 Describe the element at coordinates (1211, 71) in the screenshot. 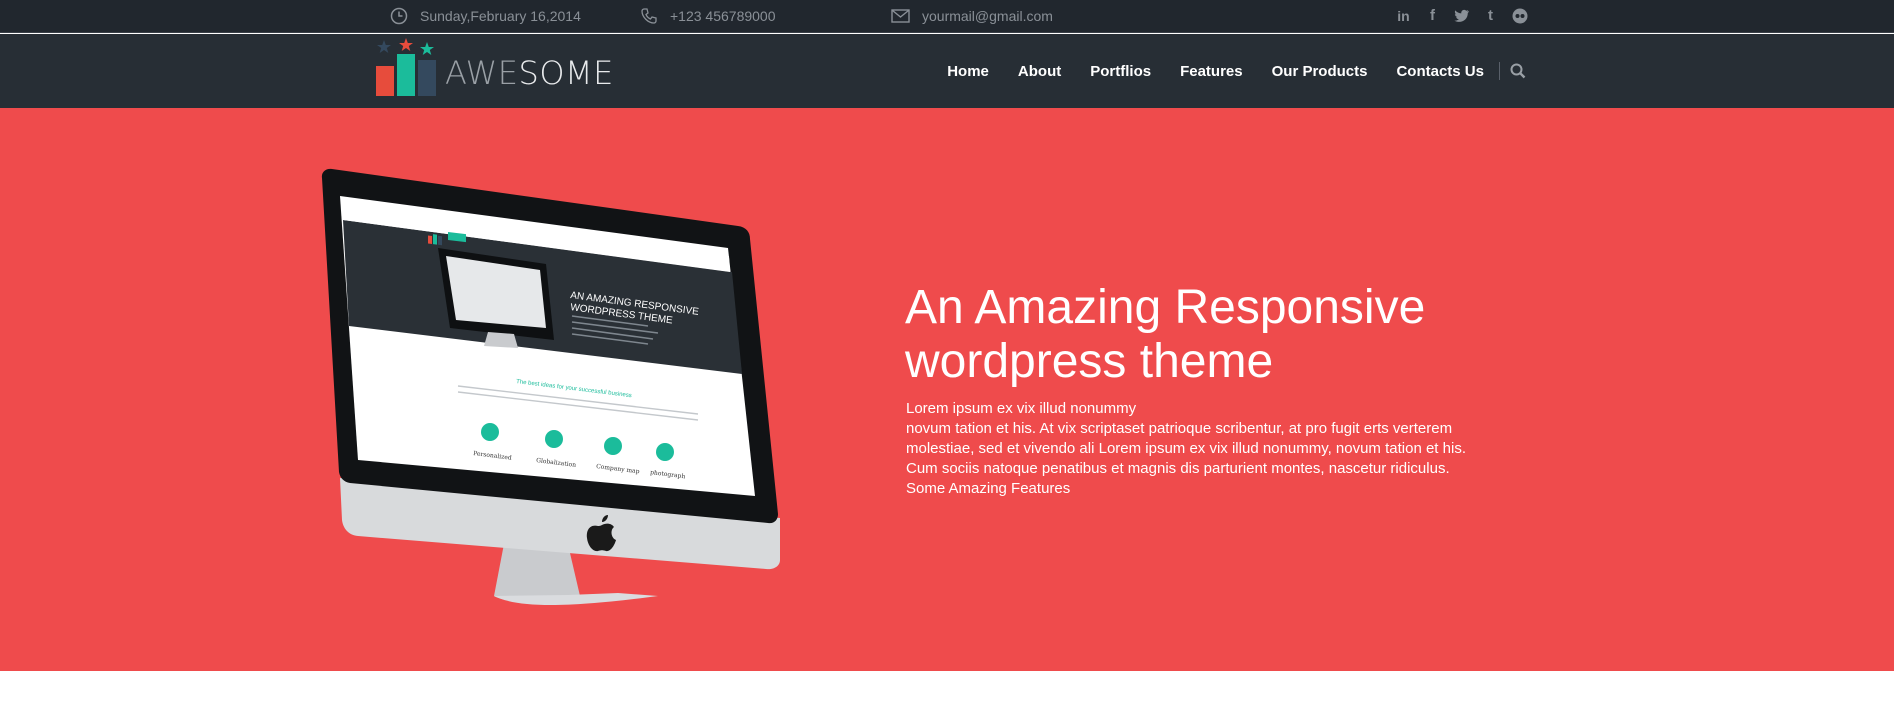

I see `nav-features: Features` at that location.